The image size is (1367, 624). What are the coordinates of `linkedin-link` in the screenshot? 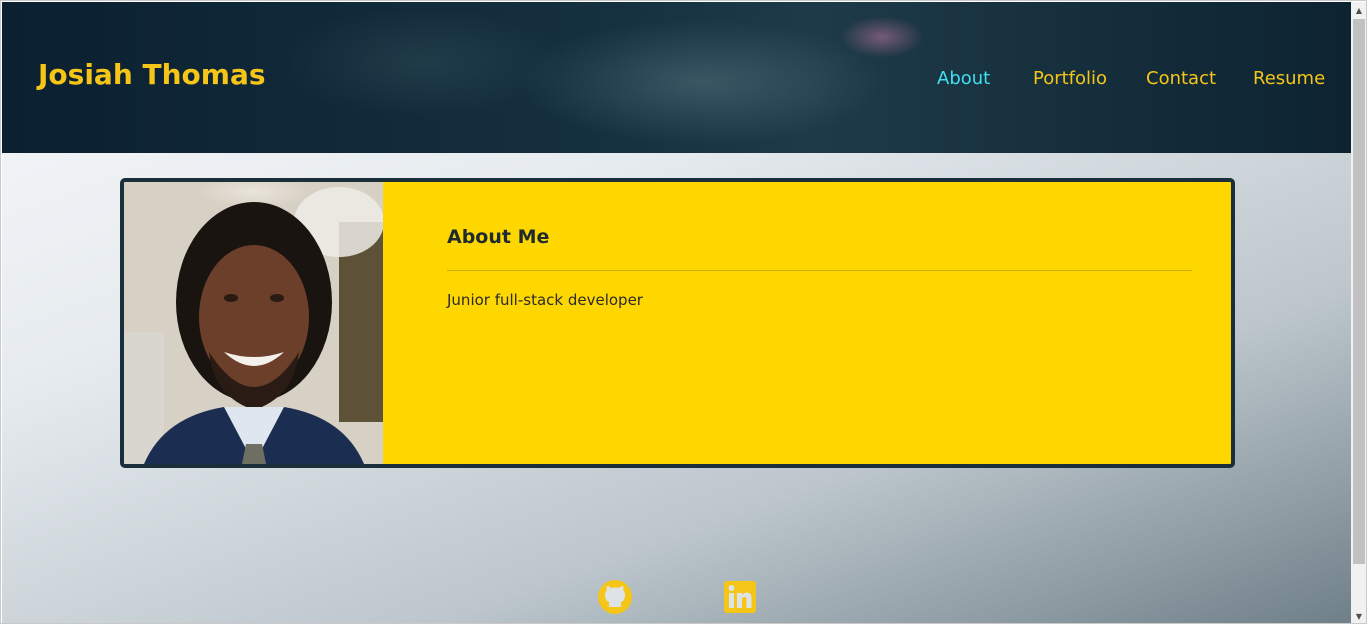 It's located at (740, 597).